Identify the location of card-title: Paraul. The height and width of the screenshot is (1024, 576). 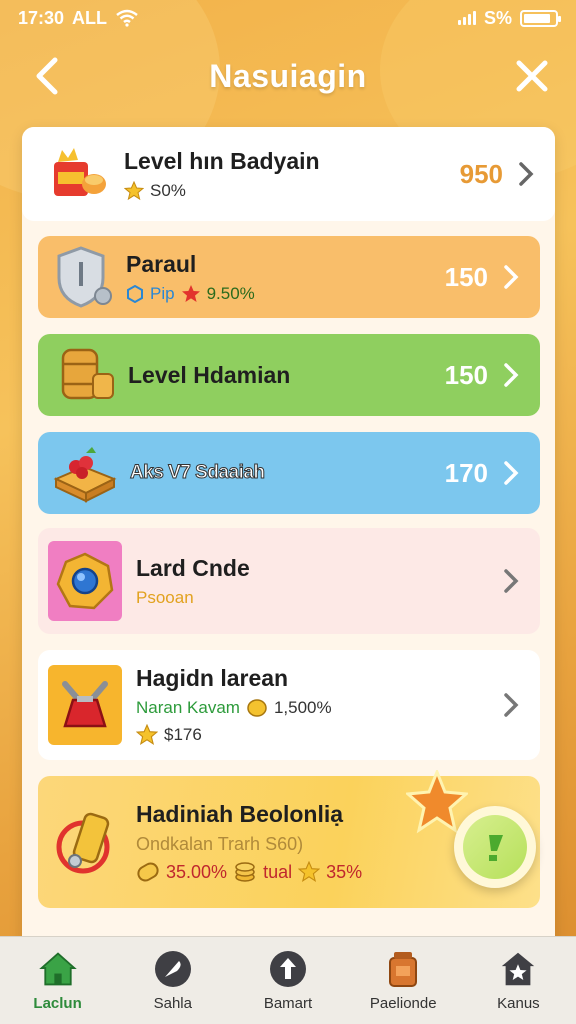
(161, 263).